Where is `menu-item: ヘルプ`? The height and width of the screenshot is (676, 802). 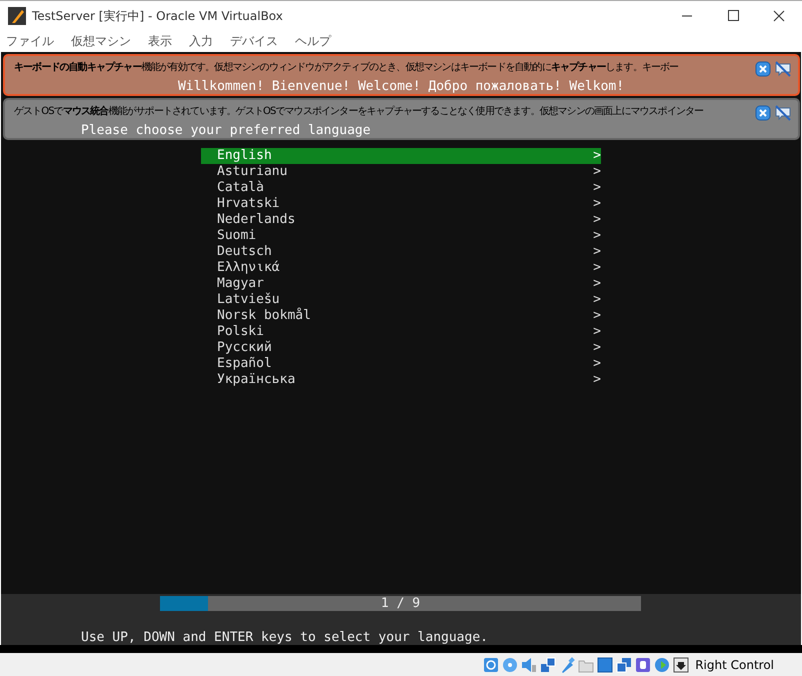 menu-item: ヘルプ is located at coordinates (313, 41).